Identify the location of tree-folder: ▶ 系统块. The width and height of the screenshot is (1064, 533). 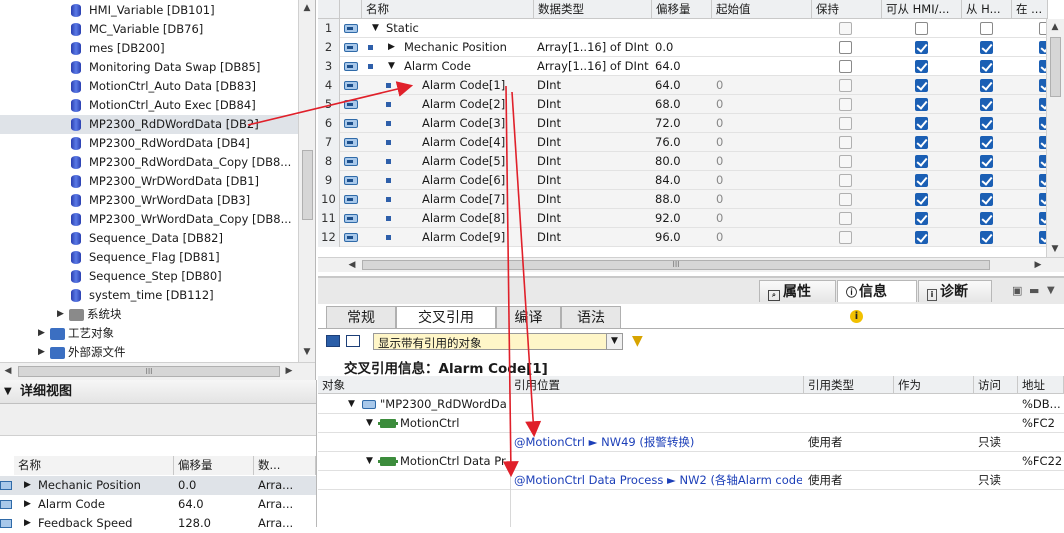
(149, 314).